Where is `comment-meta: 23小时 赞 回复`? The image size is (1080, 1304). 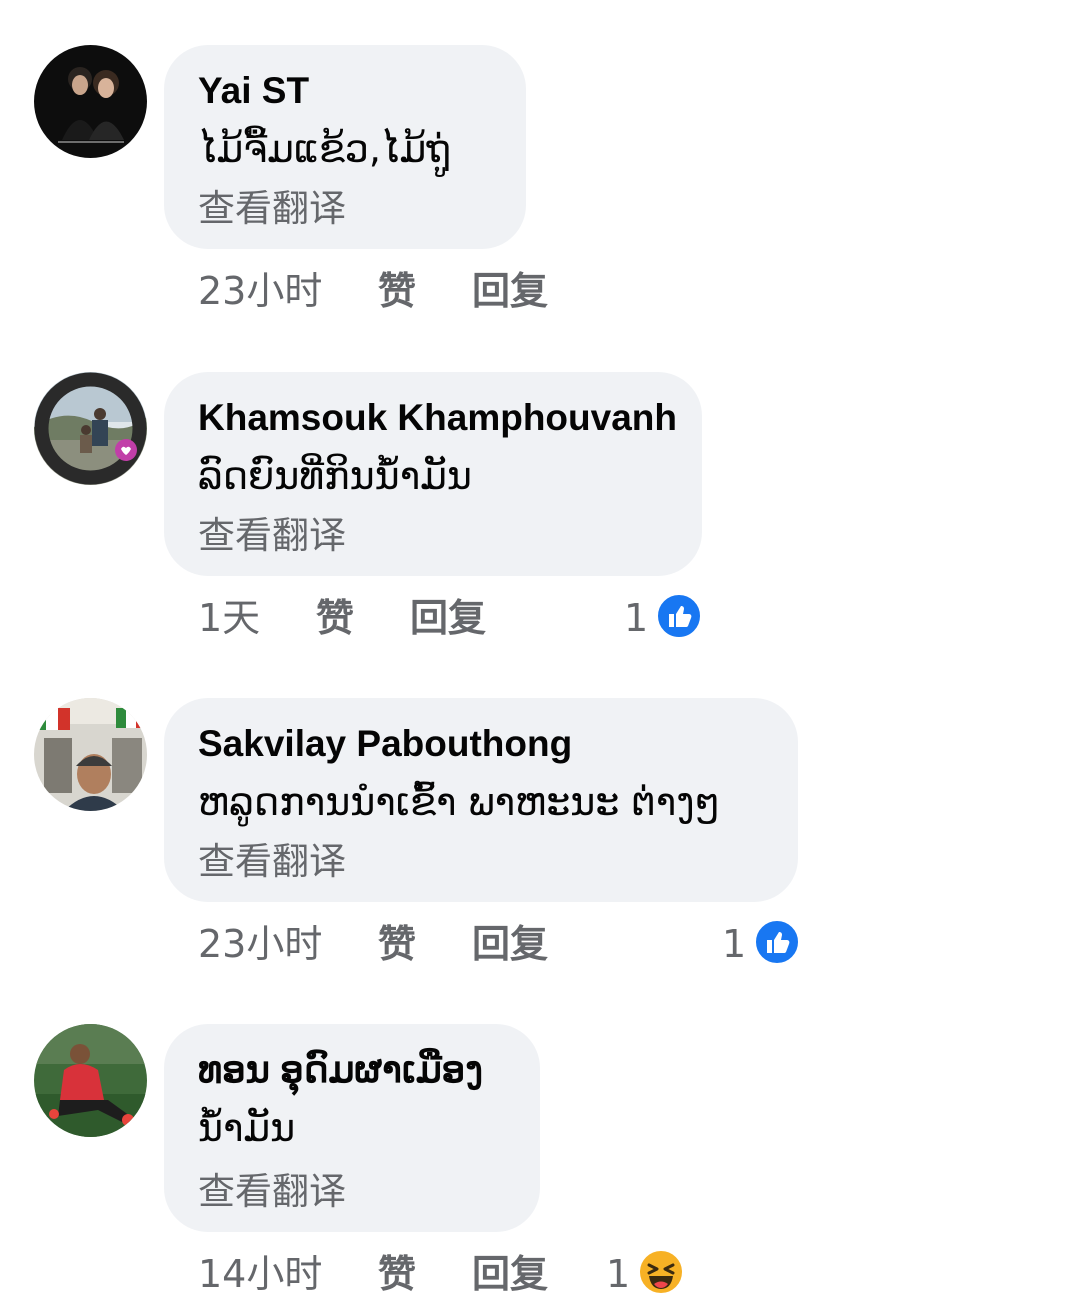 comment-meta: 23小时 赞 回复 is located at coordinates (540, 291).